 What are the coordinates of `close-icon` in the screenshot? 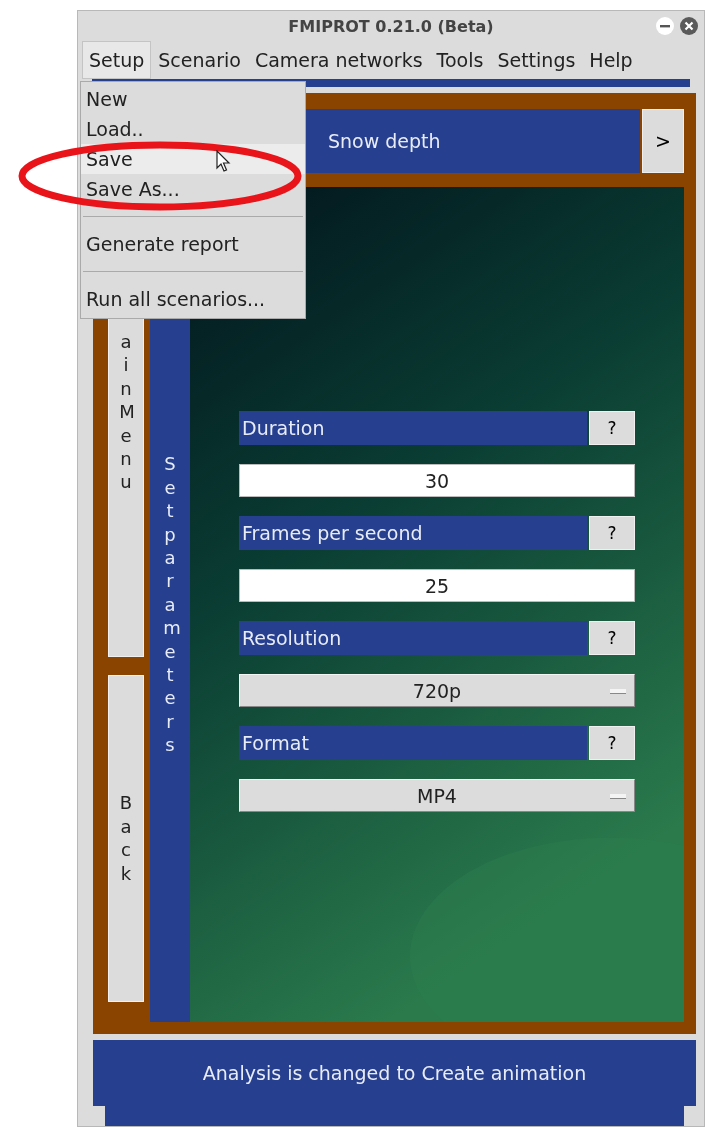 It's located at (689, 26).